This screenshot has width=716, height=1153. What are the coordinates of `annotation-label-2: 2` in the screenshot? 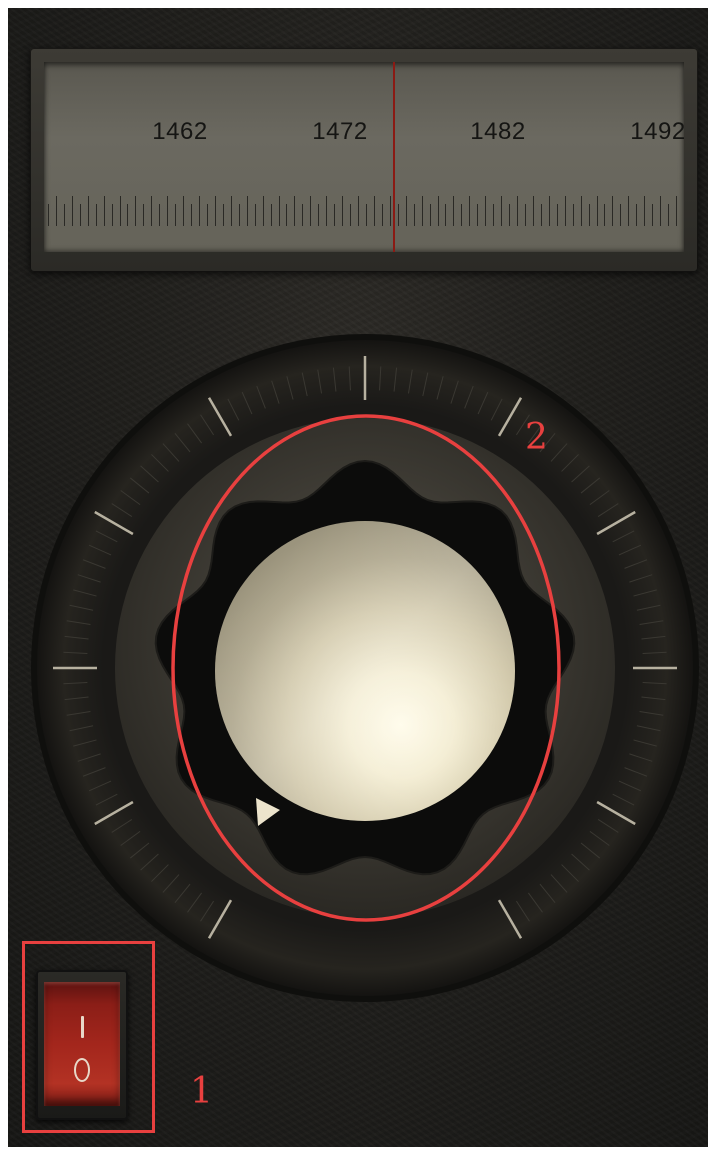 It's located at (536, 437).